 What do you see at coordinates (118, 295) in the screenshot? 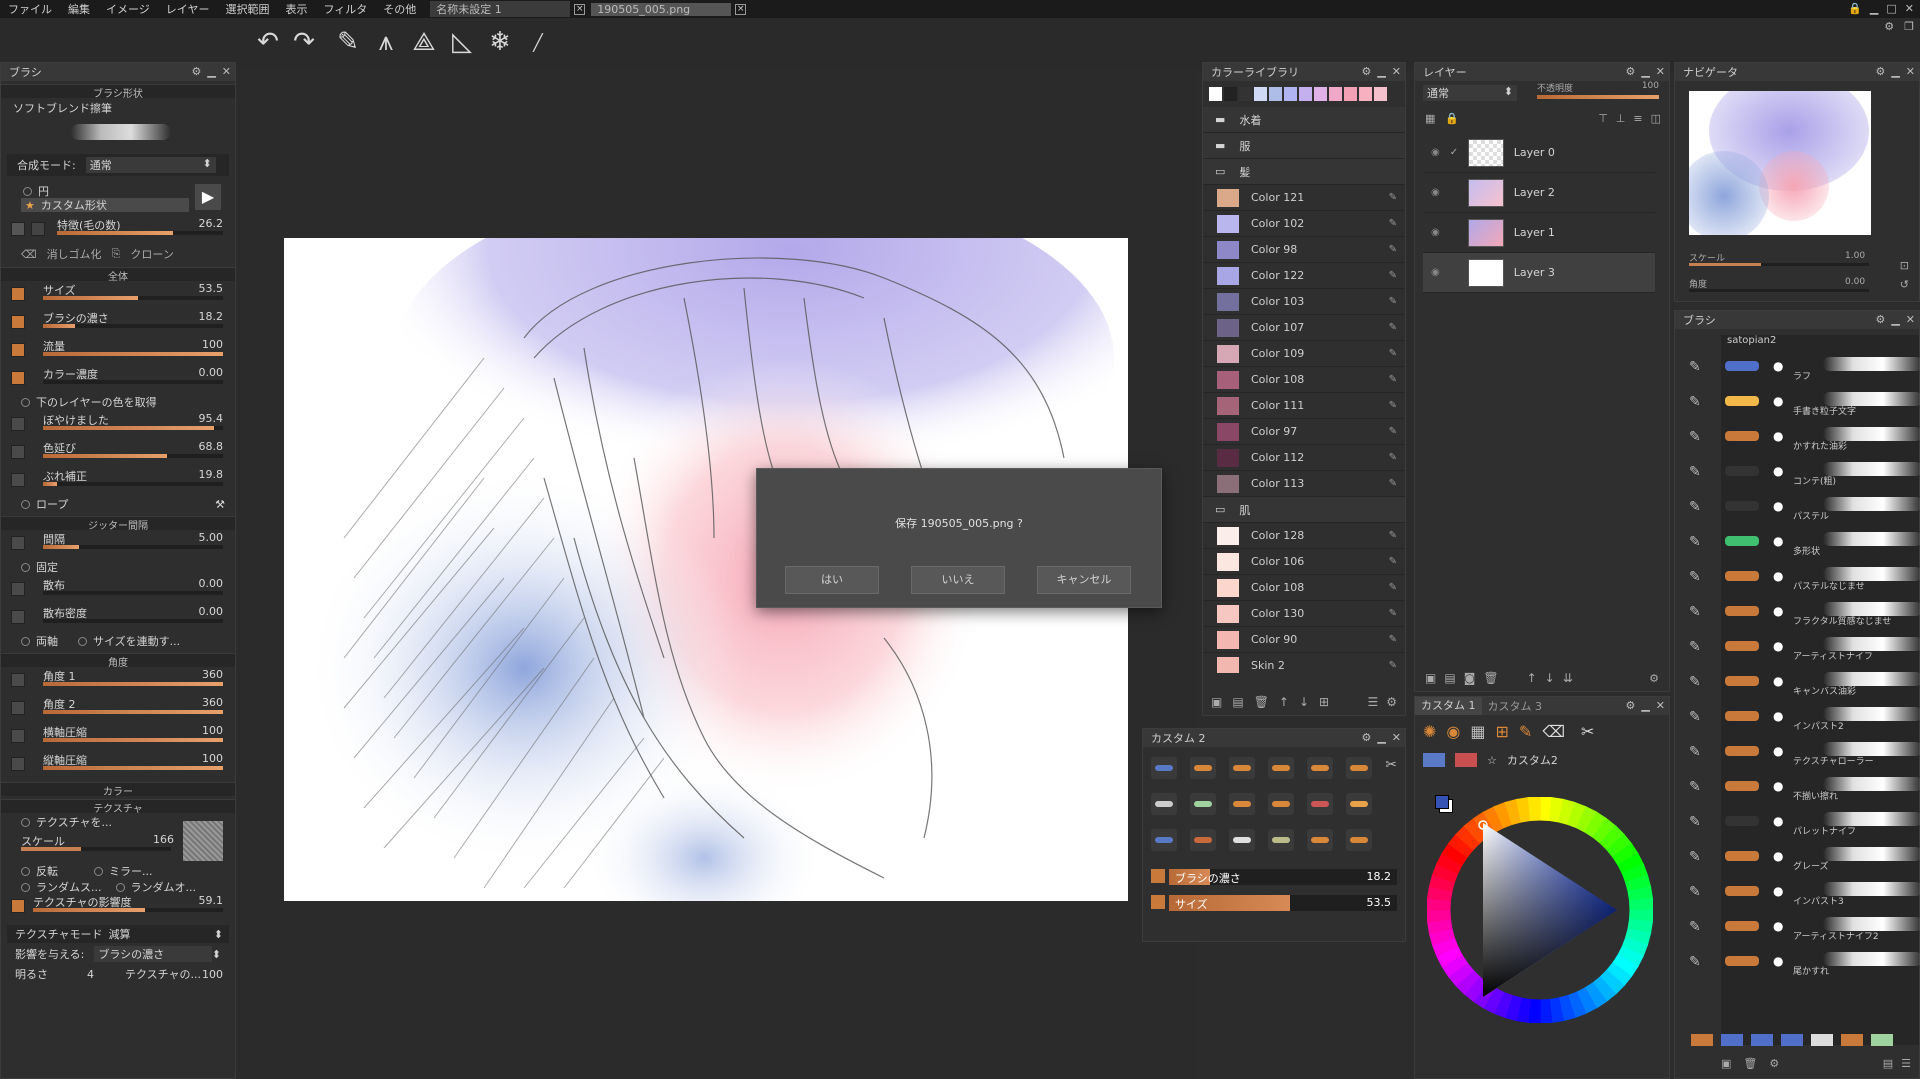
I see `brush-slider: サイズ 53.5` at bounding box center [118, 295].